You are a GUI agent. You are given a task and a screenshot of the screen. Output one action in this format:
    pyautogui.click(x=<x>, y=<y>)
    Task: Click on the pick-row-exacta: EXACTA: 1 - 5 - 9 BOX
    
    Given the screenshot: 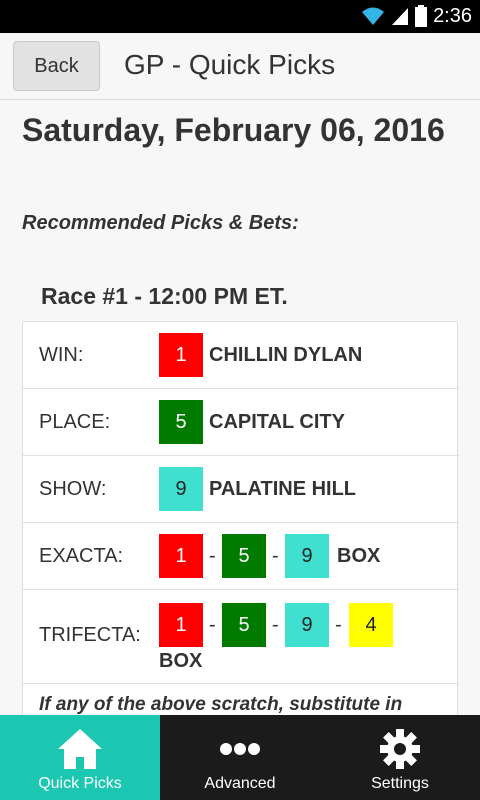 What is the action you would take?
    pyautogui.click(x=241, y=556)
    